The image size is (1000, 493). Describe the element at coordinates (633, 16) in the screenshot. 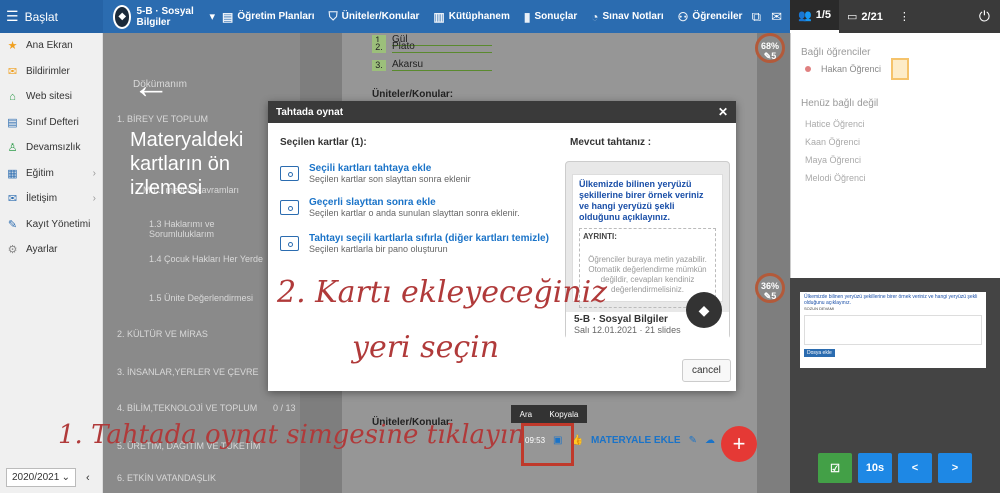

I see `nav-label: Sınav Notları` at that location.